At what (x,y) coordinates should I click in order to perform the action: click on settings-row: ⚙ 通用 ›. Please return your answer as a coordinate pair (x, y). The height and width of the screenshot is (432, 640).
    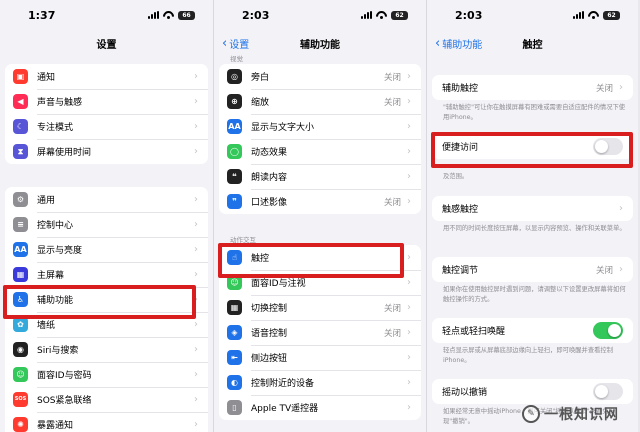
    Looking at the image, I should click on (106, 199).